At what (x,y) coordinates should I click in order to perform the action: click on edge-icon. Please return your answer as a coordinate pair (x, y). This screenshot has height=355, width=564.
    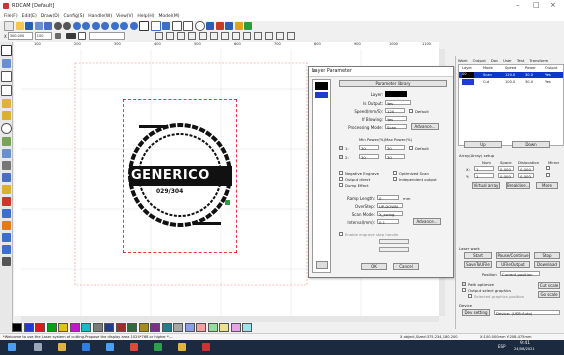
    Looking at the image, I should click on (86, 347).